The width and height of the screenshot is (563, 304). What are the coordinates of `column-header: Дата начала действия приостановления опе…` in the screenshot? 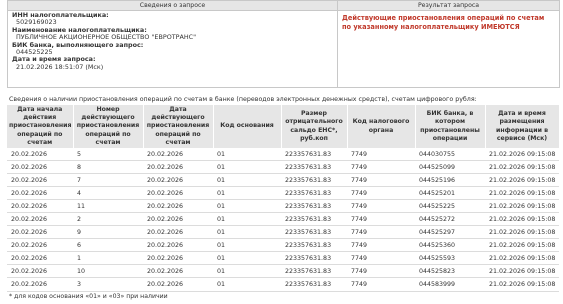 It's located at (40, 126).